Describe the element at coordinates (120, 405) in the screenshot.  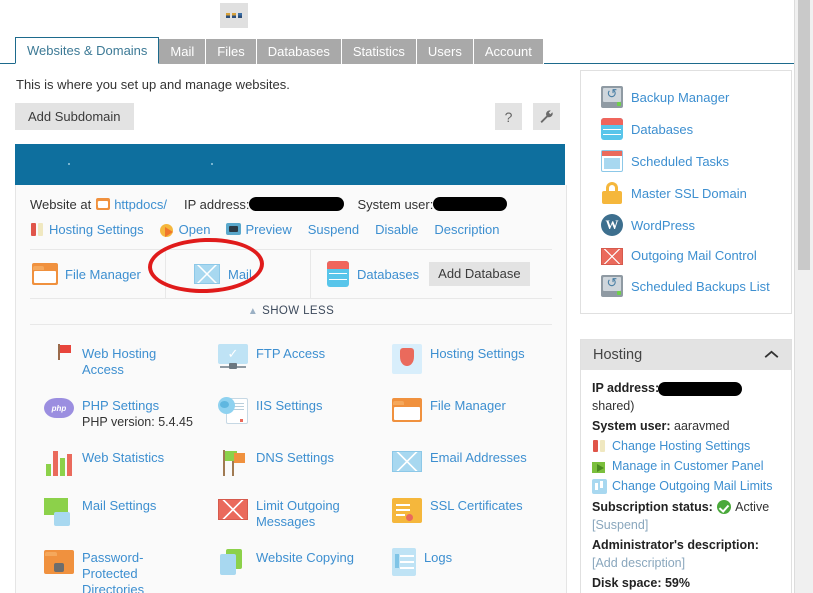
I see `feature-label: PHP Settings` at that location.